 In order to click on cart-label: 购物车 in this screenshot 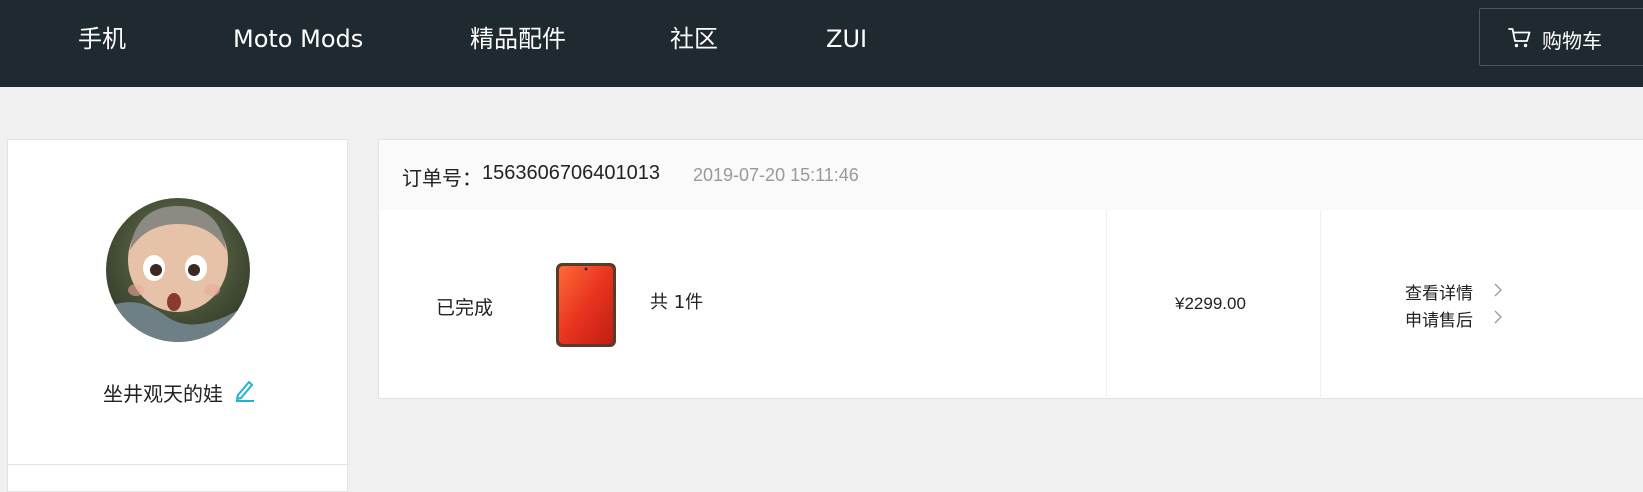, I will do `click(1572, 41)`.